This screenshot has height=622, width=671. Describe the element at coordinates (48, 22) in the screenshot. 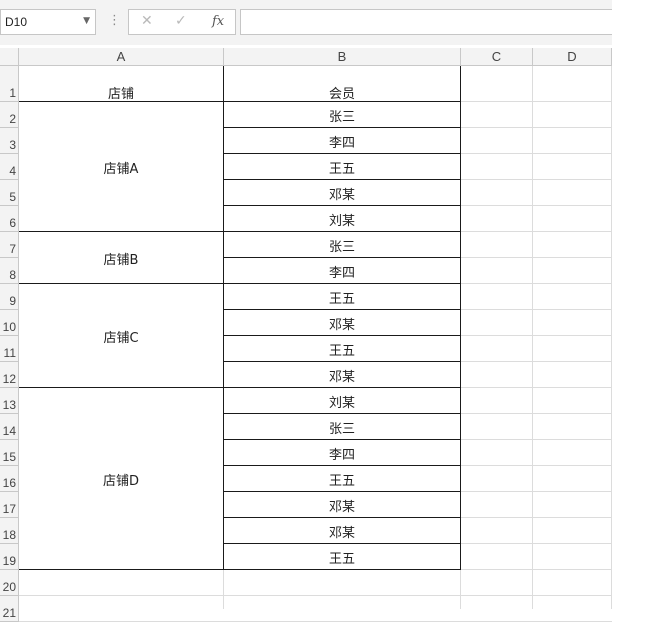

I see `name-box: D10 ▼` at that location.